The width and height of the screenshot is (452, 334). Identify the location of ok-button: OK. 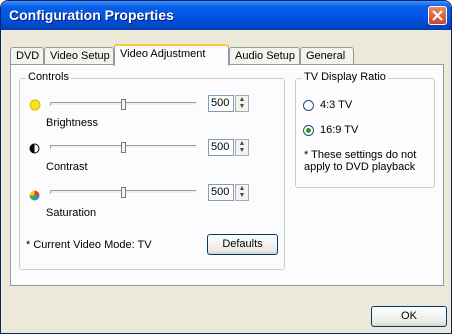
(409, 316).